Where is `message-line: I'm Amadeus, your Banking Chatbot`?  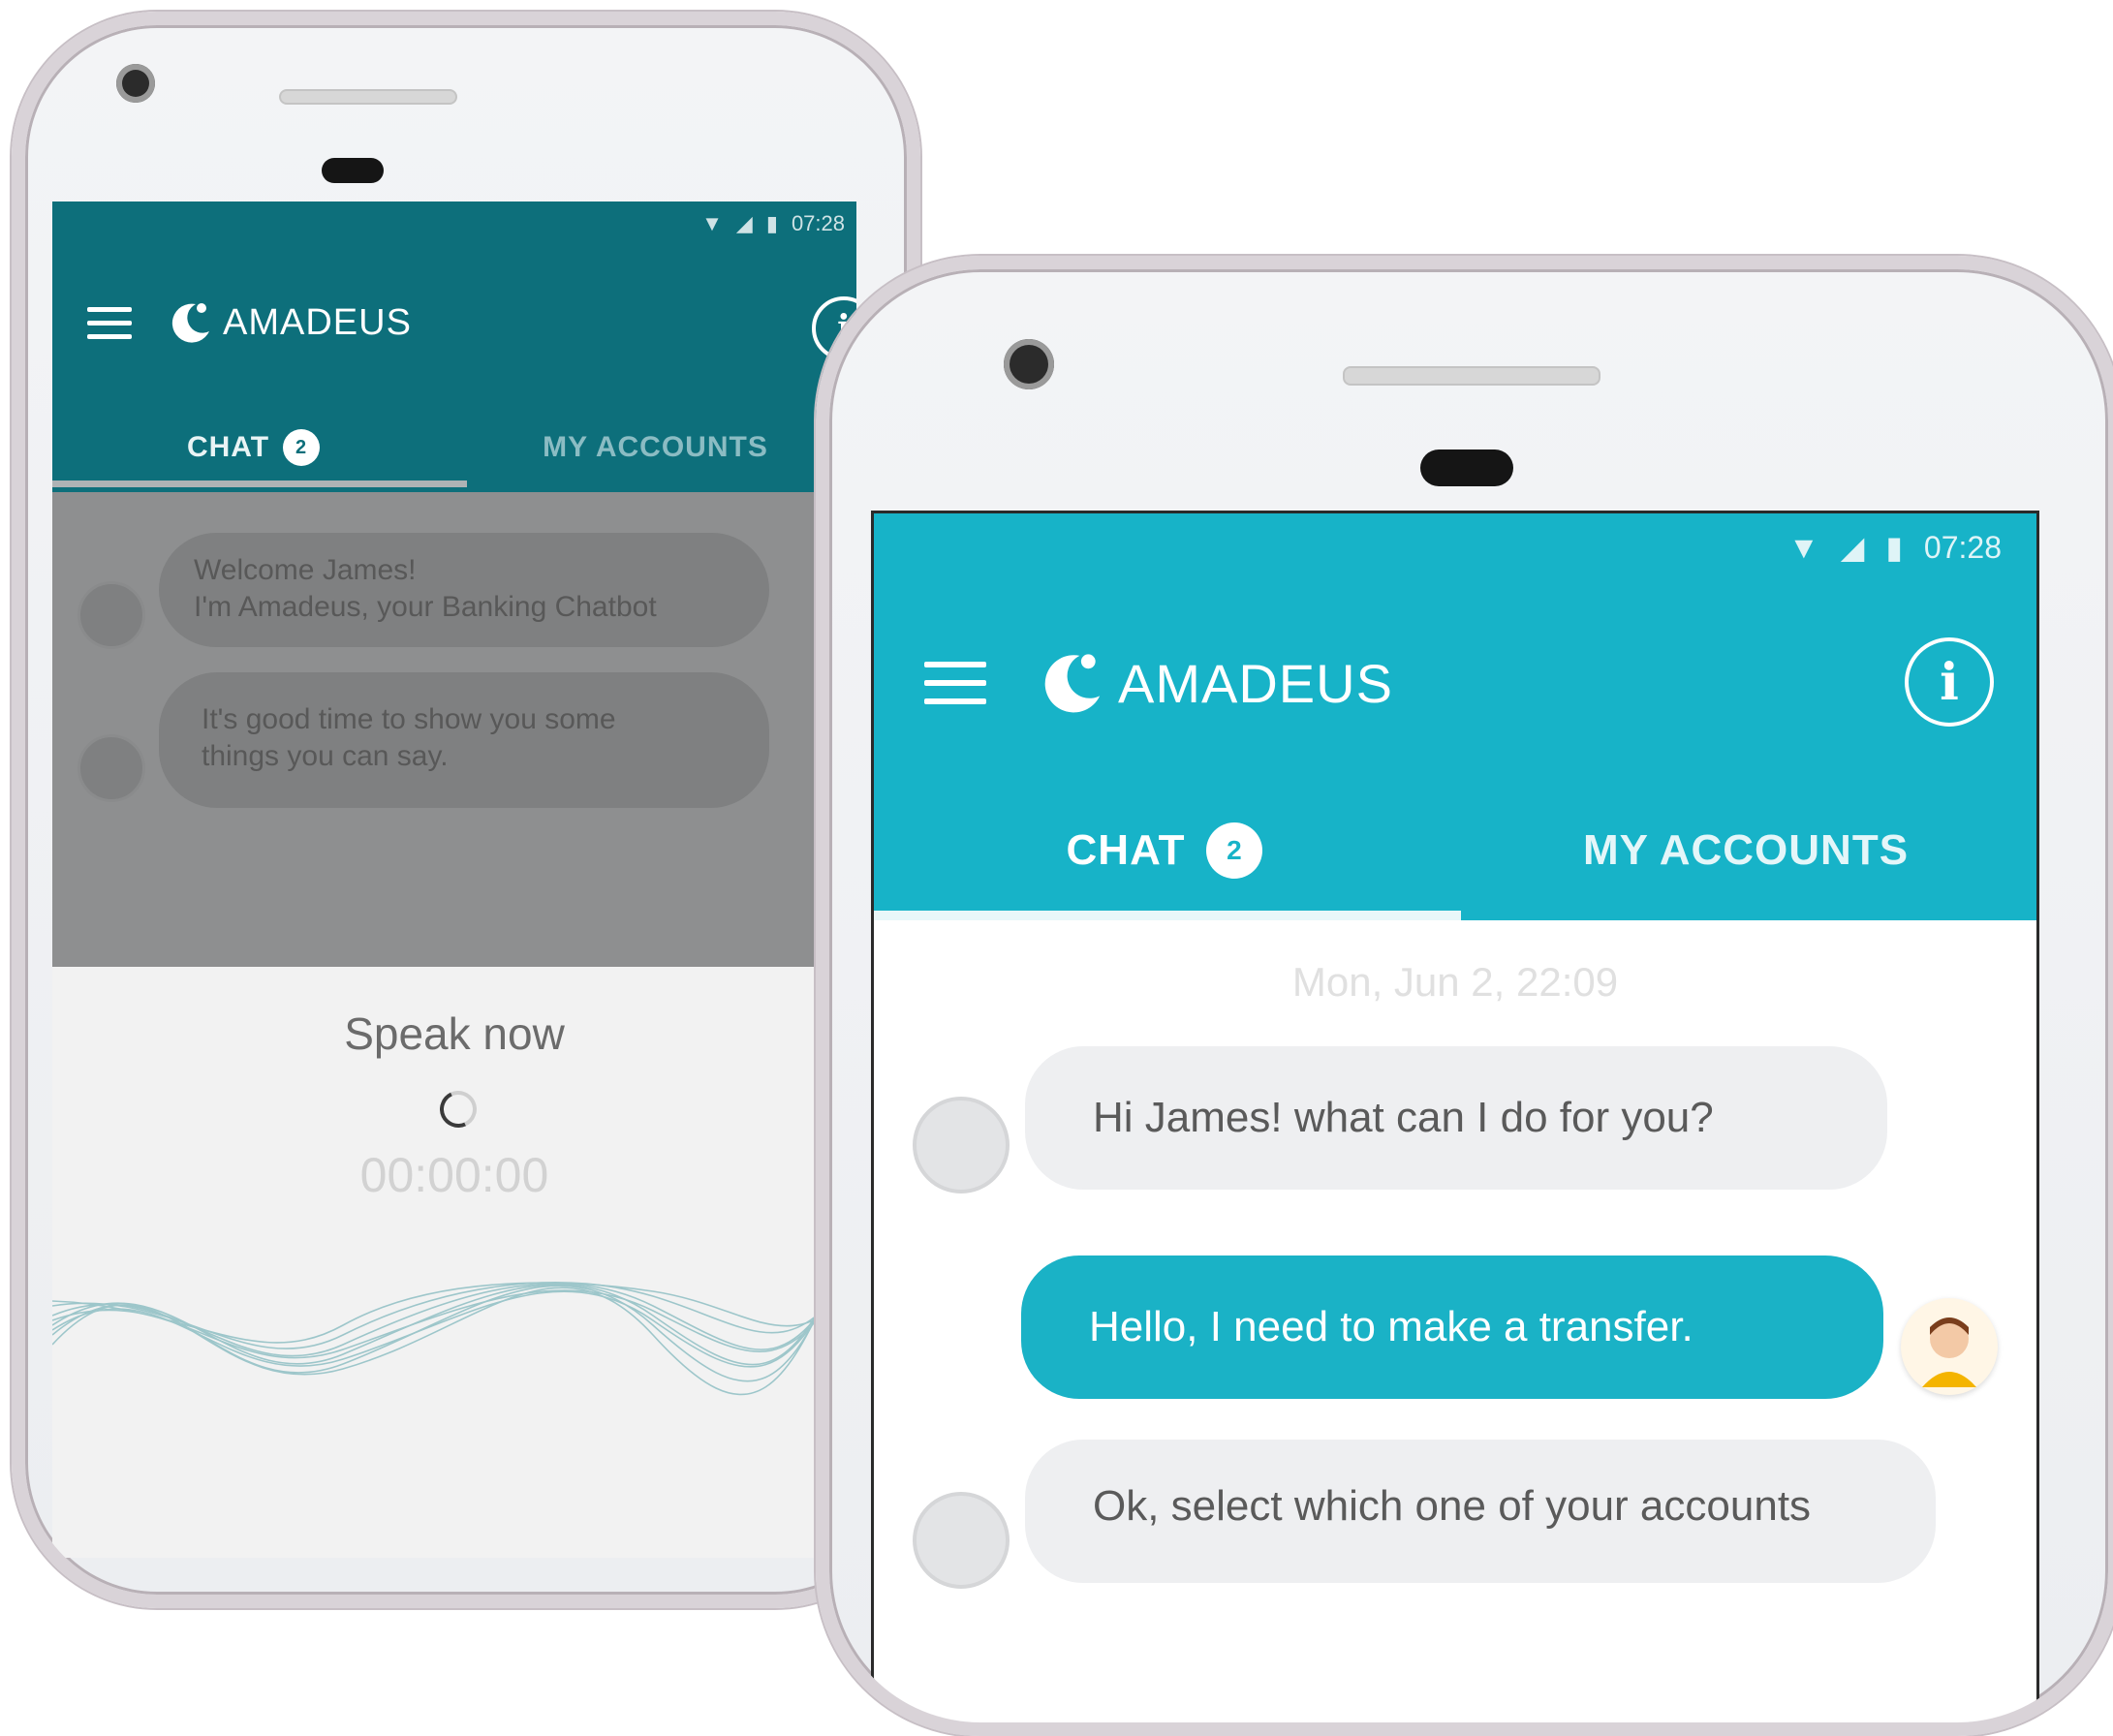 message-line: I'm Amadeus, your Banking Chatbot is located at coordinates (425, 607).